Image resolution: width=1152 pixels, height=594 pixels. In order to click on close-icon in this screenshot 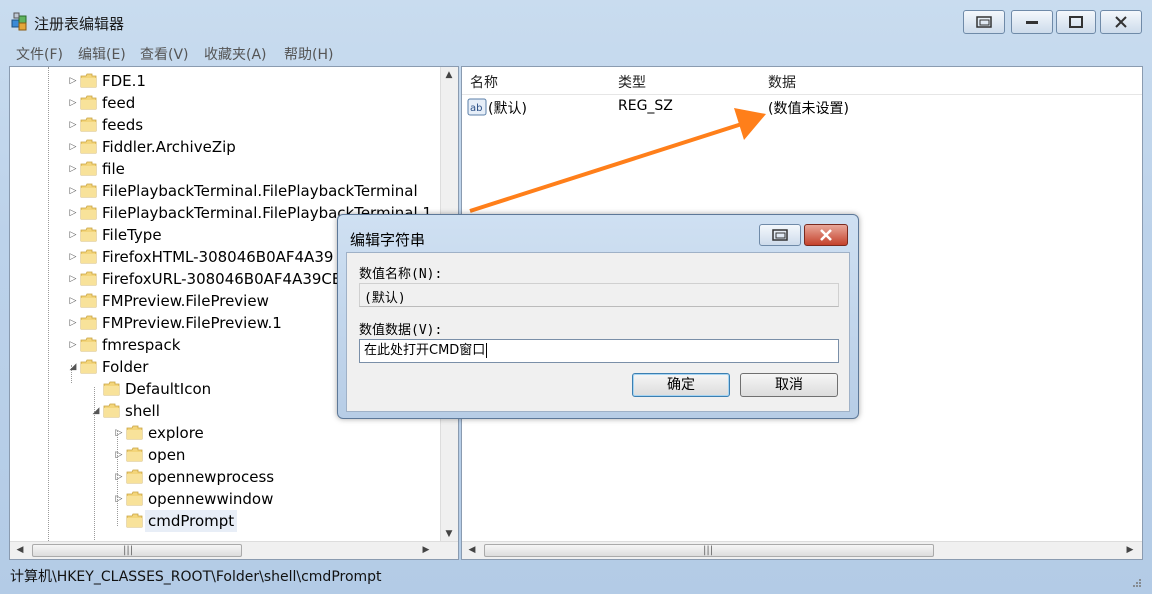, I will do `click(1121, 22)`.